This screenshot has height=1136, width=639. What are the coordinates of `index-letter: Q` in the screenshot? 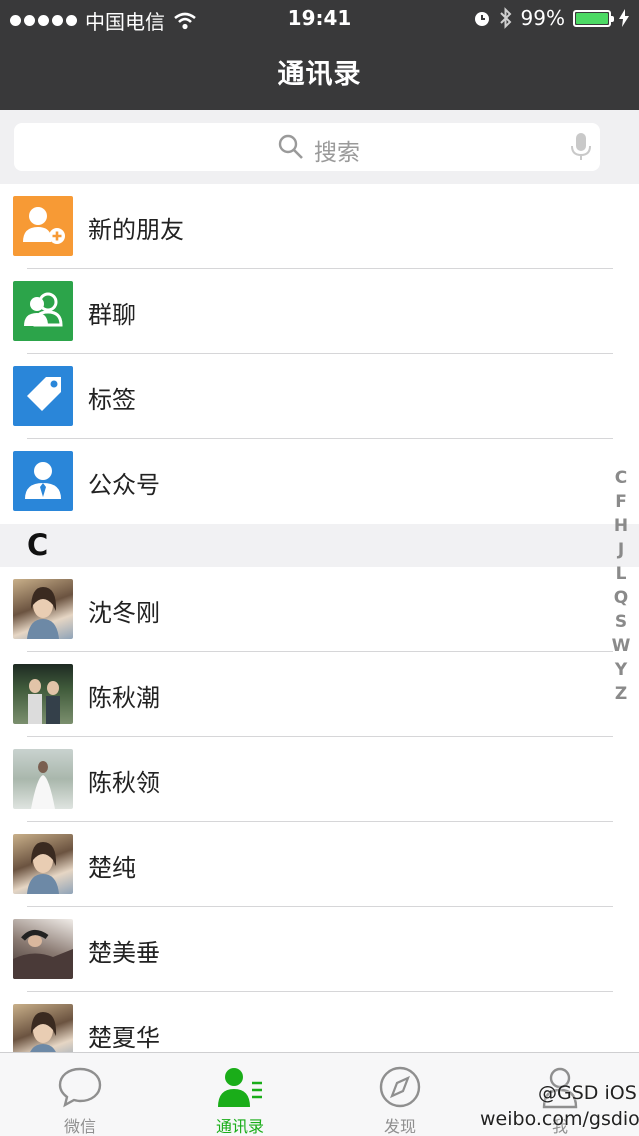 It's located at (621, 600).